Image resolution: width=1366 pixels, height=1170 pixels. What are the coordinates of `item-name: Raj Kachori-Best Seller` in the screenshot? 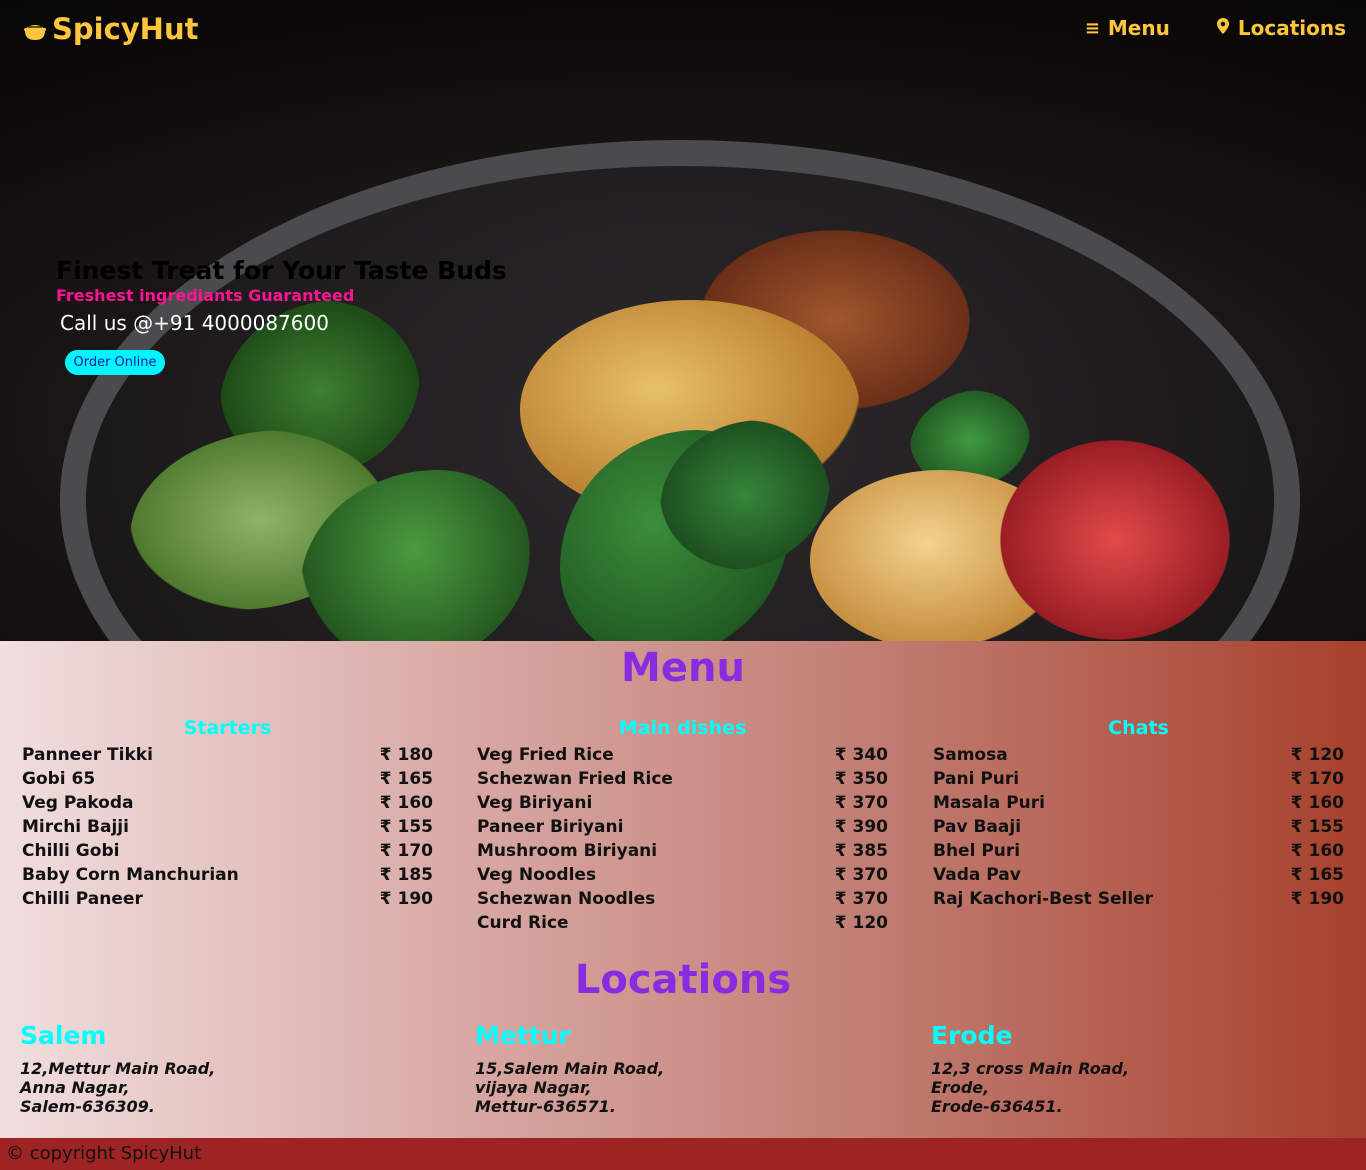 It's located at (1043, 899).